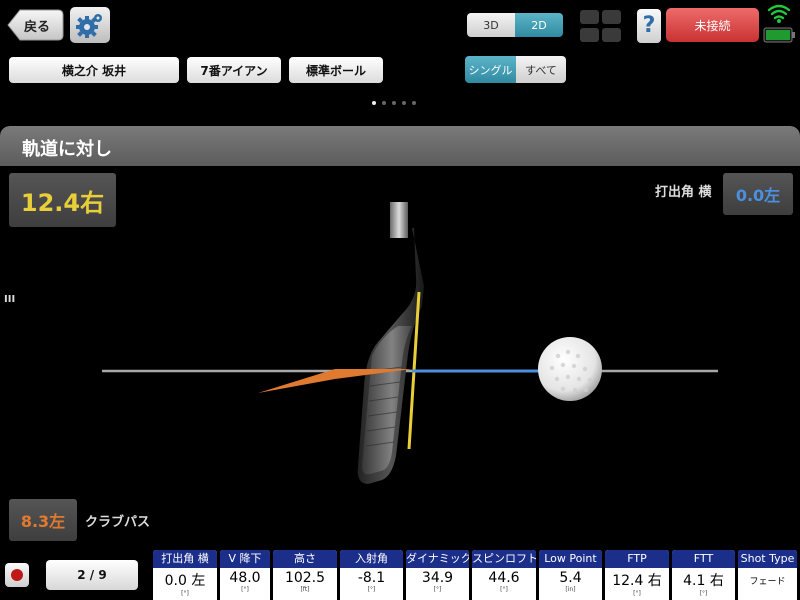  Describe the element at coordinates (118, 522) in the screenshot. I see `club-path-label: クラブパス` at that location.